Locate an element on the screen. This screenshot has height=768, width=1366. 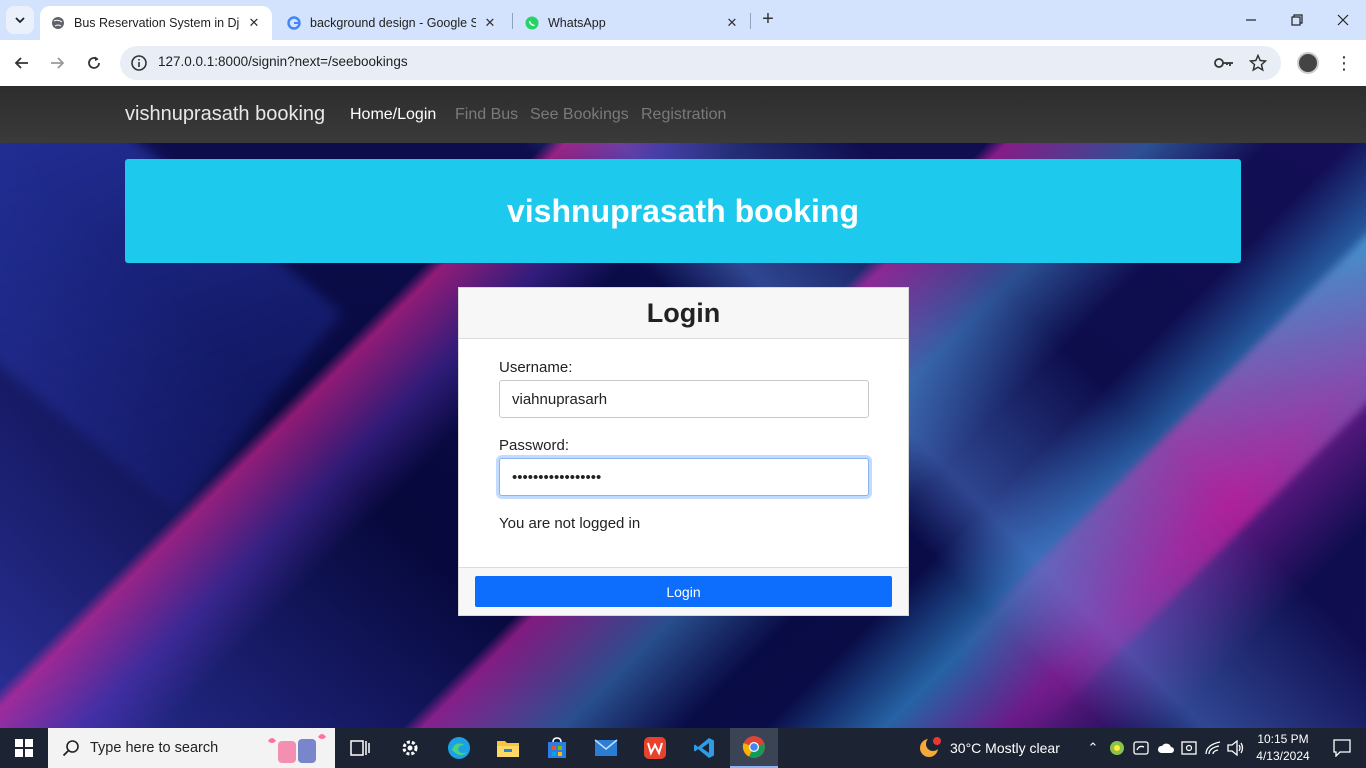
login-heading: Login is located at coordinates (683, 312).